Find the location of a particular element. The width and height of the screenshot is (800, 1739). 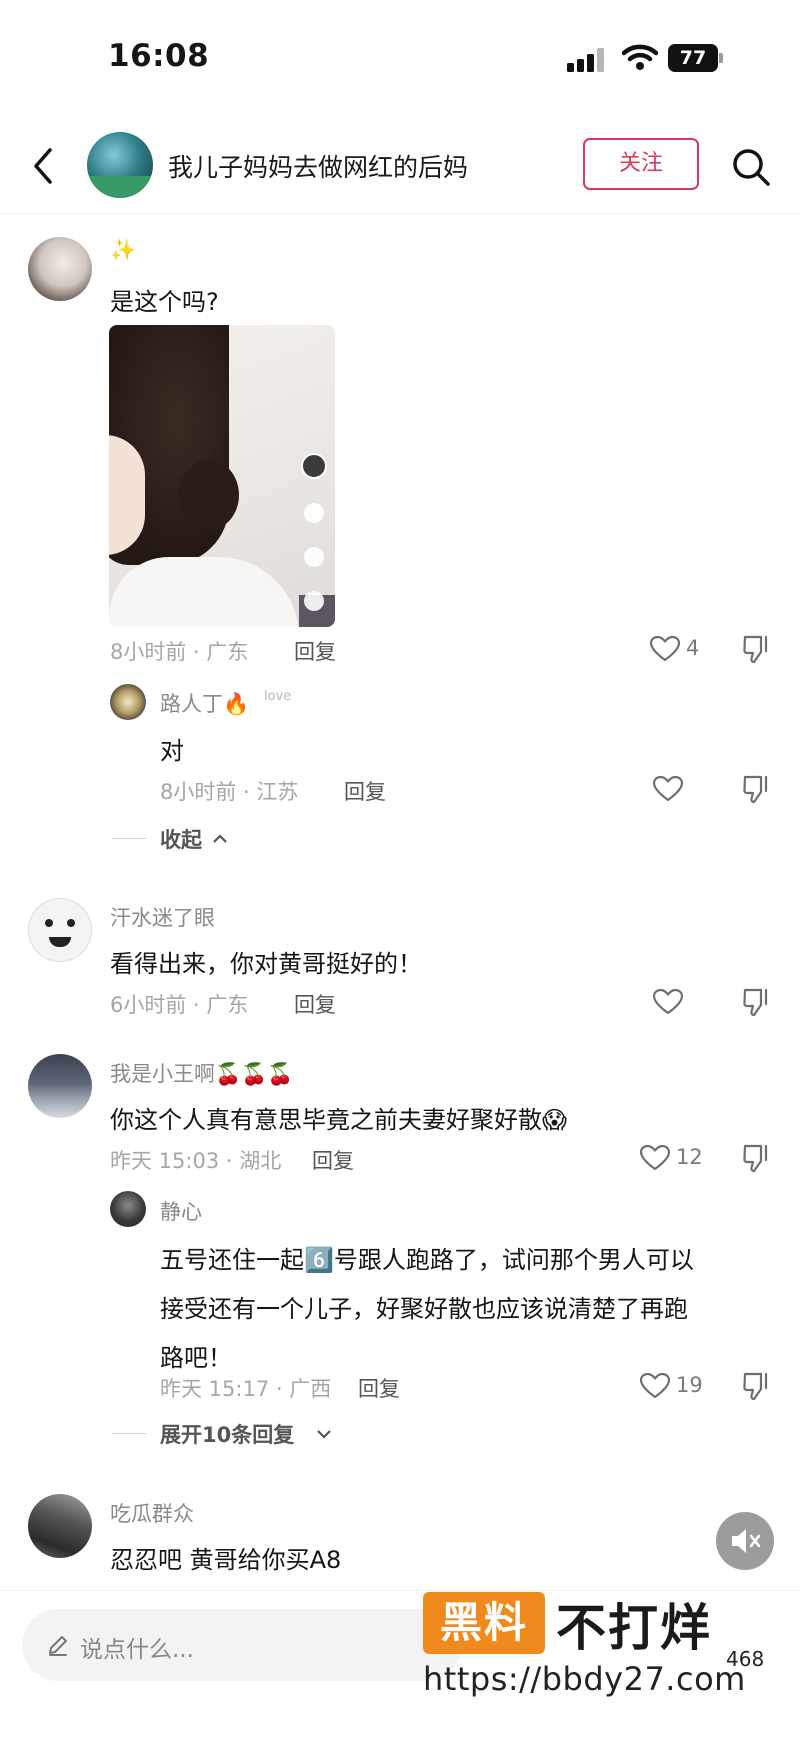

chevron-up-icon is located at coordinates (220, 838).